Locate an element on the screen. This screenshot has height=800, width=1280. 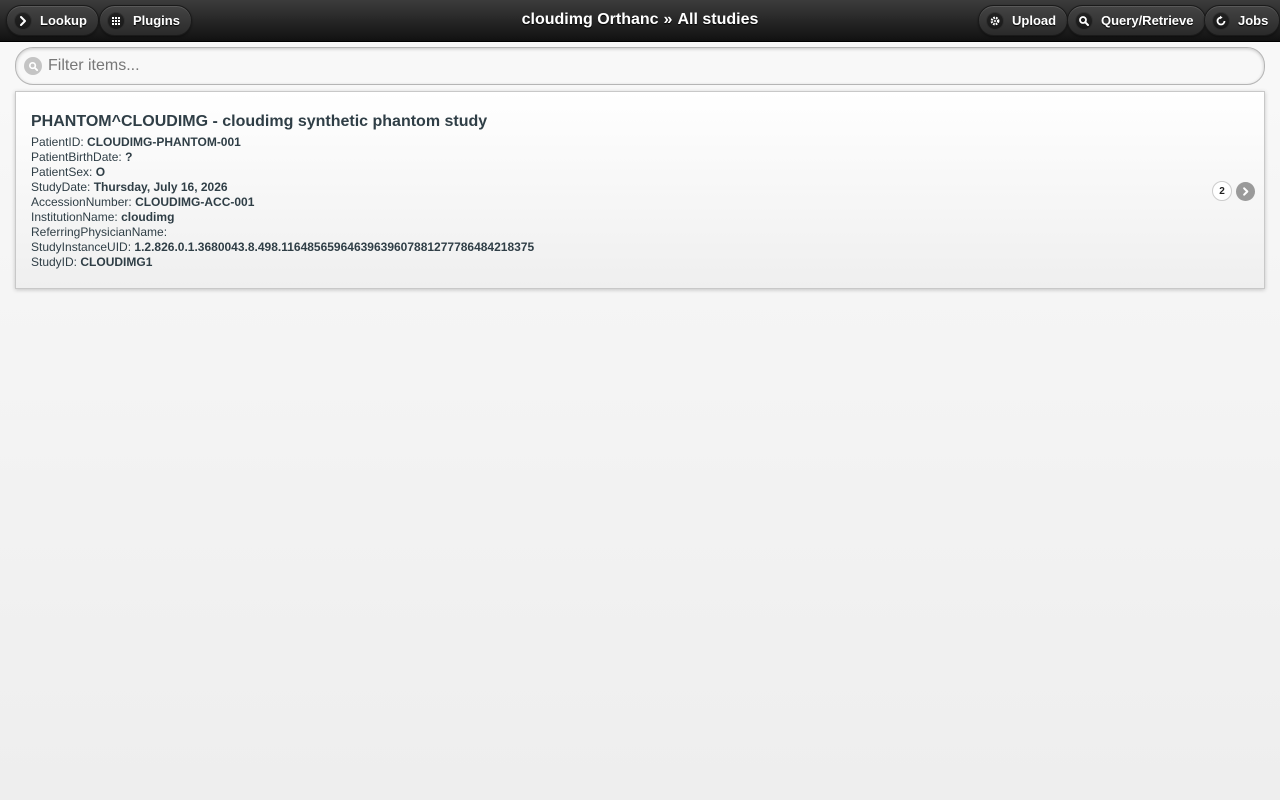
field-label: StudyInstanceUID: is located at coordinates (81, 247).